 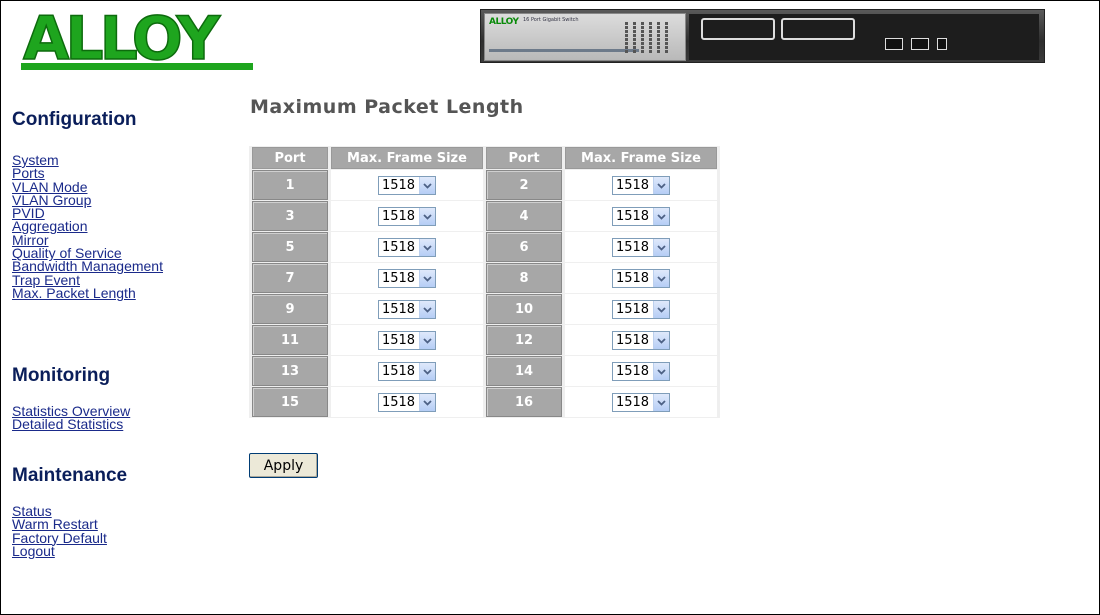 I want to click on port-number-cell: 11, so click(x=290, y=340).